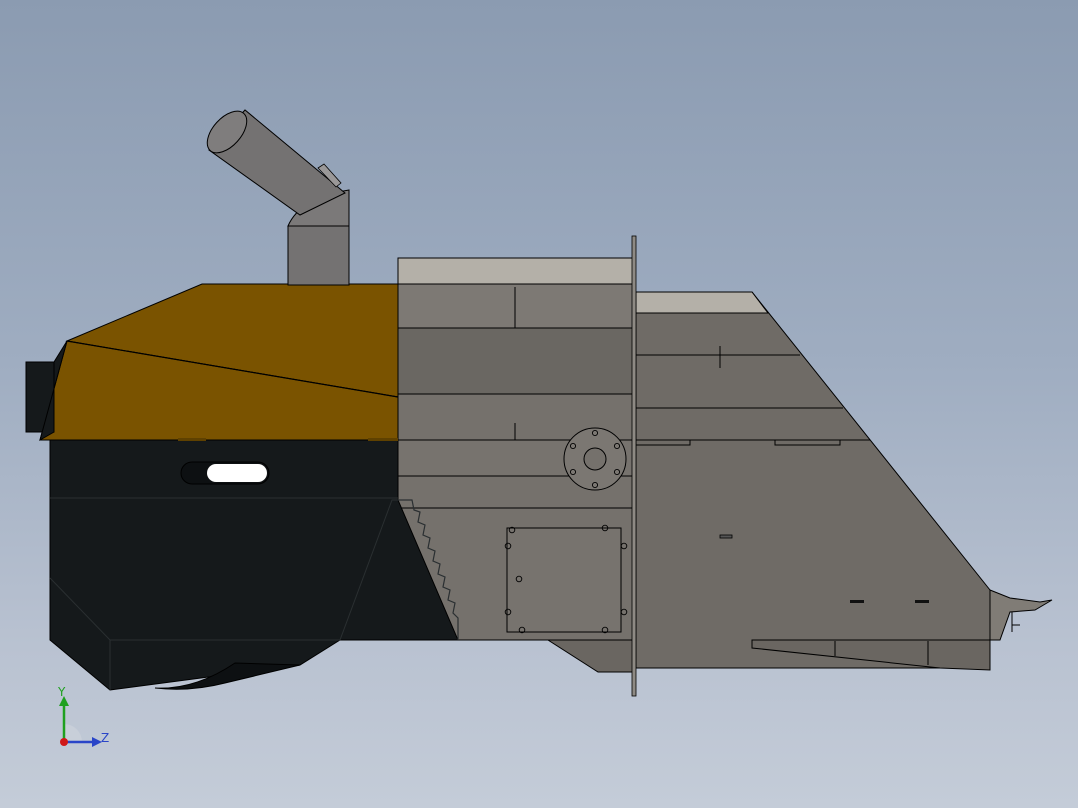 The height and width of the screenshot is (808, 1078). I want to click on orientation-triad: Y Z, so click(85, 719).